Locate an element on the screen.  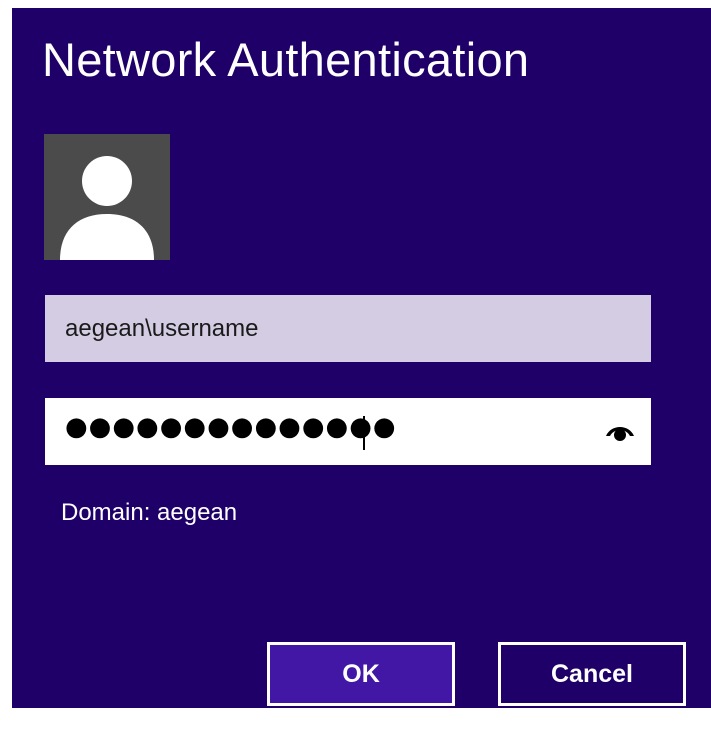
text-caret is located at coordinates (364, 433).